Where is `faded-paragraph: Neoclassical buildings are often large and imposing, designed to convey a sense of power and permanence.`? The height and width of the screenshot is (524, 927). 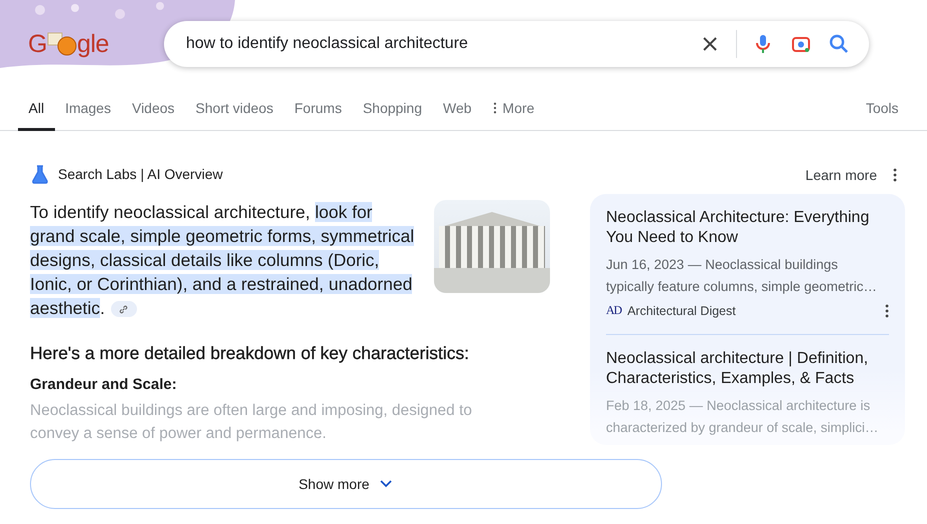 faded-paragraph: Neoclassical buildings are often large and imposing, designed to convey a sense of power and permanence. is located at coordinates (252, 422).